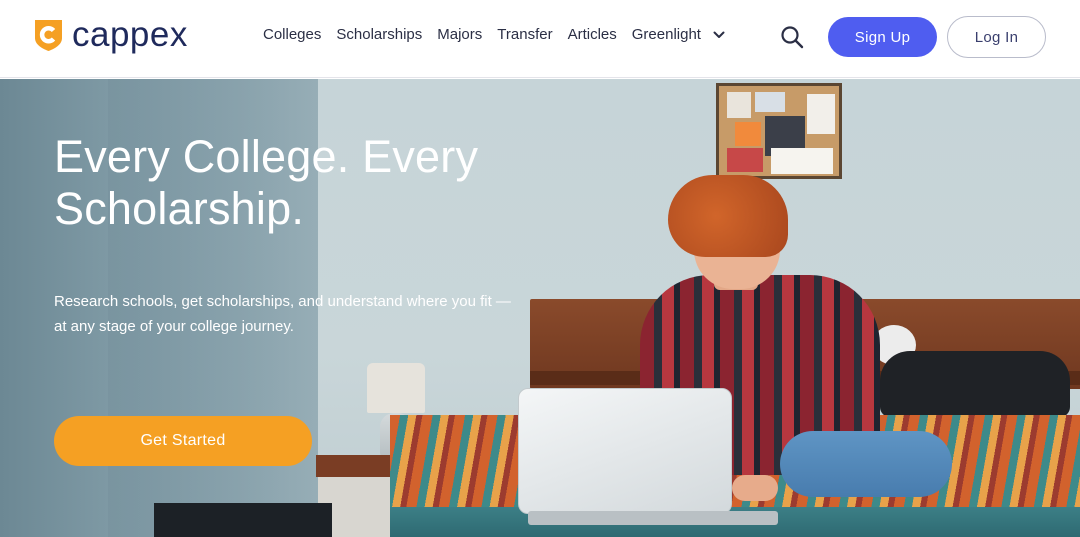  I want to click on nav-item-articles: Articles, so click(592, 35).